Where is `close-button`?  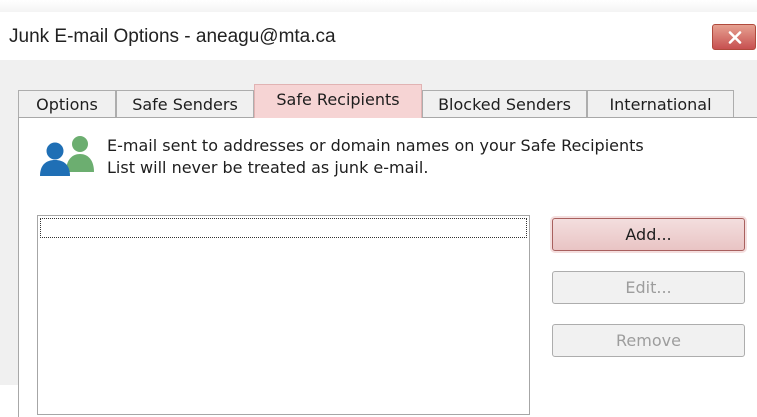 close-button is located at coordinates (734, 37).